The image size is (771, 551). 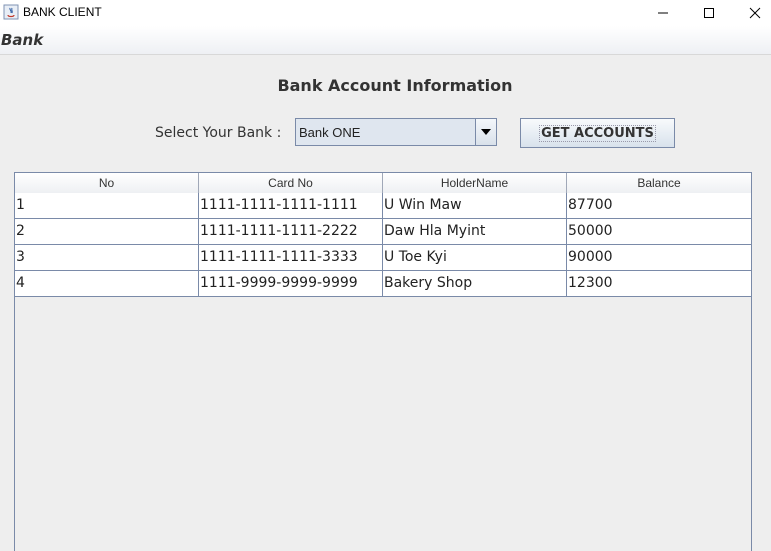 I want to click on maximize-button, so click(x=709, y=13).